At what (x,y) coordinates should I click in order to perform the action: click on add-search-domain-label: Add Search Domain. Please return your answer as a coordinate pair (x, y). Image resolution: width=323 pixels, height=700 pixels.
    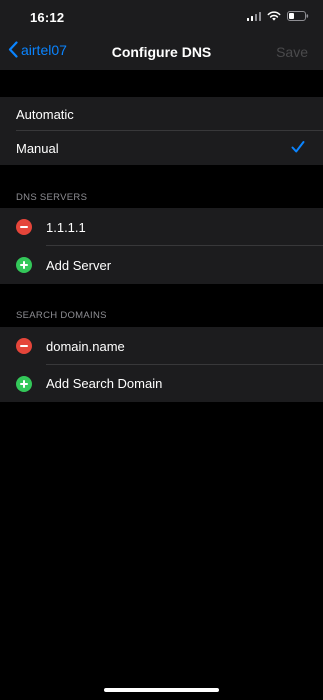
    Looking at the image, I should click on (104, 383).